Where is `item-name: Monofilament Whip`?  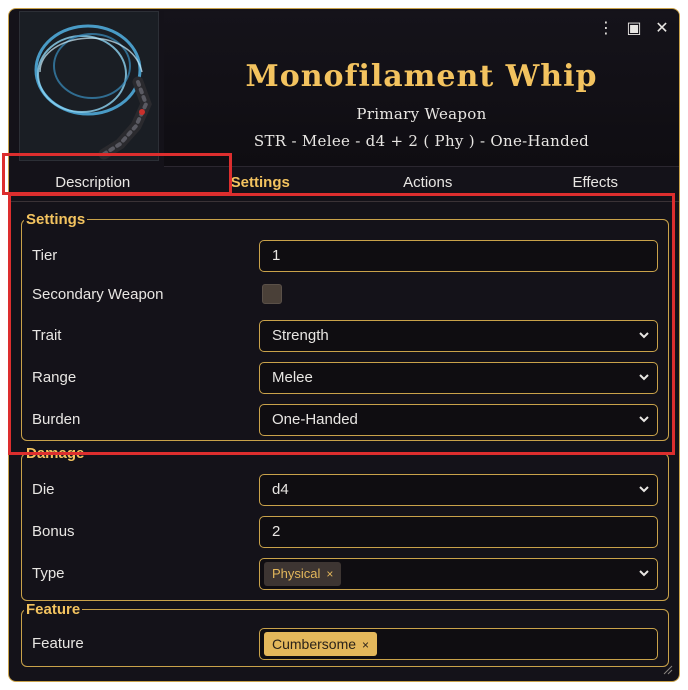 item-name: Monofilament Whip is located at coordinates (421, 76).